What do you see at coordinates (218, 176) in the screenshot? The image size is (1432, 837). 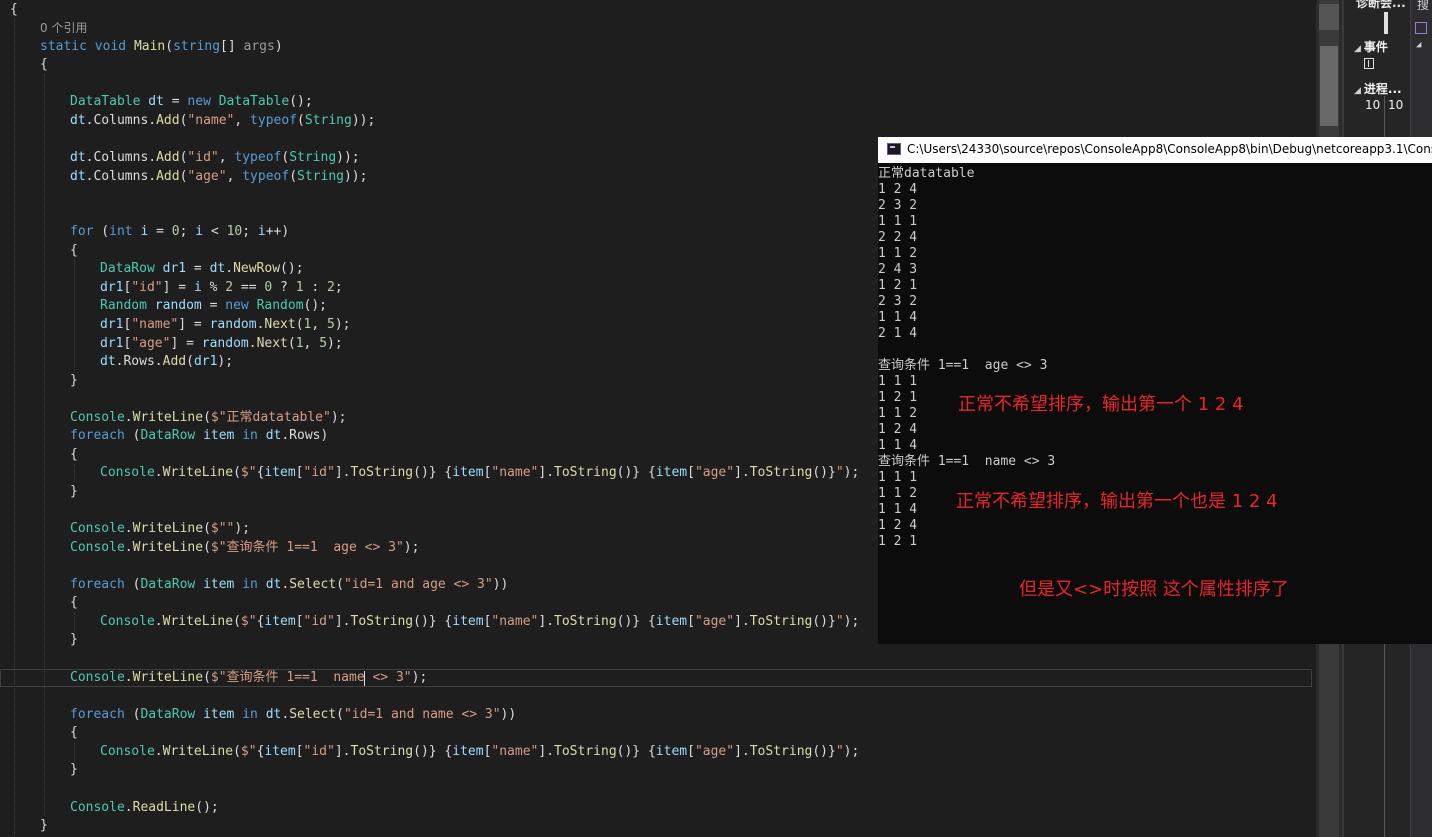 I see `code-line: dt.Columns.Add("age", typeof(String));` at bounding box center [218, 176].